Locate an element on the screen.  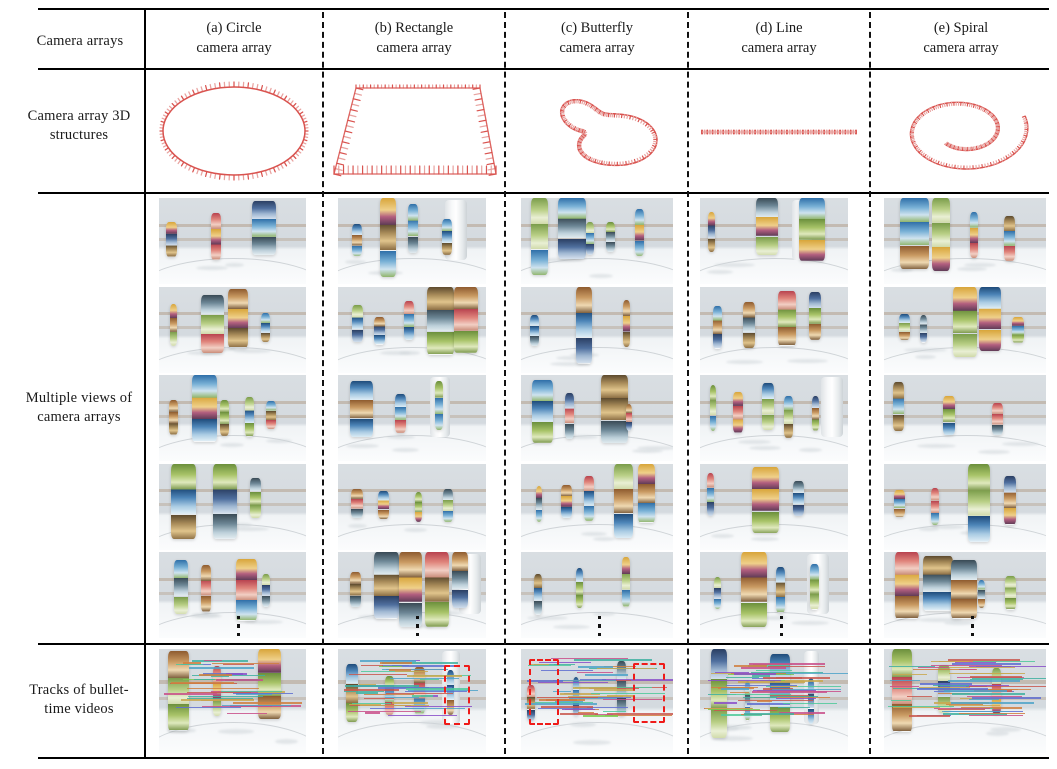
row-label-structures-line2: structures is located at coordinates (79, 135).